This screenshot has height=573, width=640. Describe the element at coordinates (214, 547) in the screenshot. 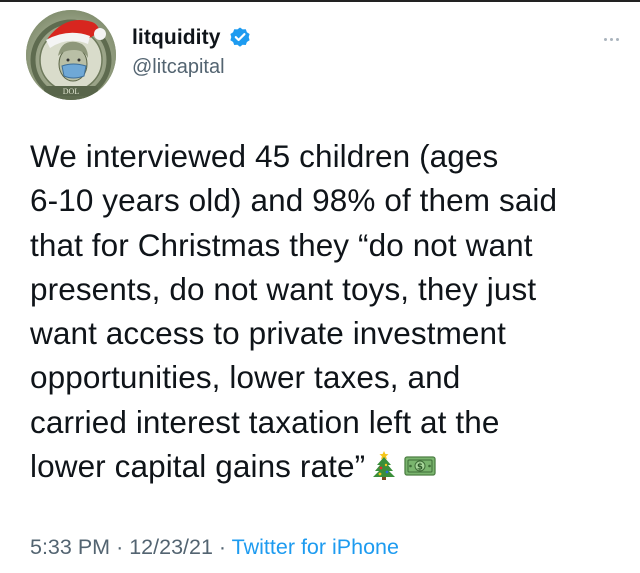

I see `tweet-meta: 5:33 PM · 12/23/21 · Twitter for iPhone` at that location.